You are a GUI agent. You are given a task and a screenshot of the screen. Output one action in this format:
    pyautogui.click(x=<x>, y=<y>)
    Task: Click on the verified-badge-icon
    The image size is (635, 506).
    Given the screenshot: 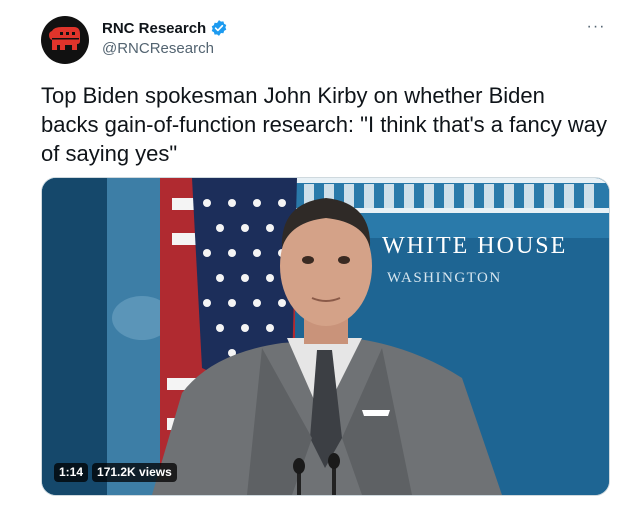 What is the action you would take?
    pyautogui.click(x=219, y=28)
    